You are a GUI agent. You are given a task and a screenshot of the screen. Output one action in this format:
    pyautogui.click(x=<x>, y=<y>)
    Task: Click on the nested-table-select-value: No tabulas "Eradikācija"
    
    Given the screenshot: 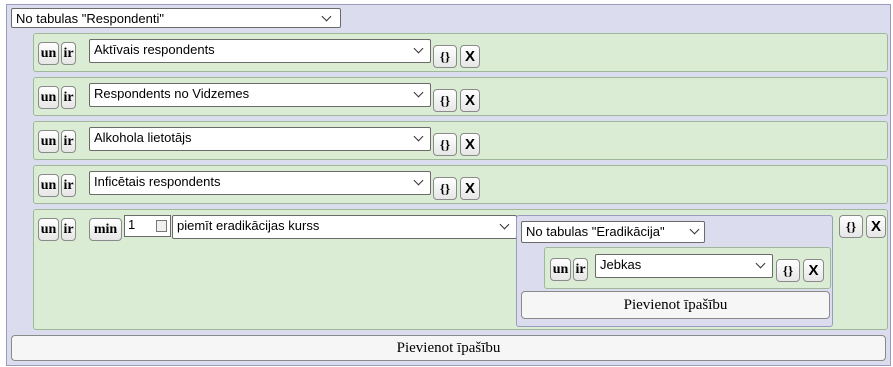 What is the action you would take?
    pyautogui.click(x=595, y=231)
    